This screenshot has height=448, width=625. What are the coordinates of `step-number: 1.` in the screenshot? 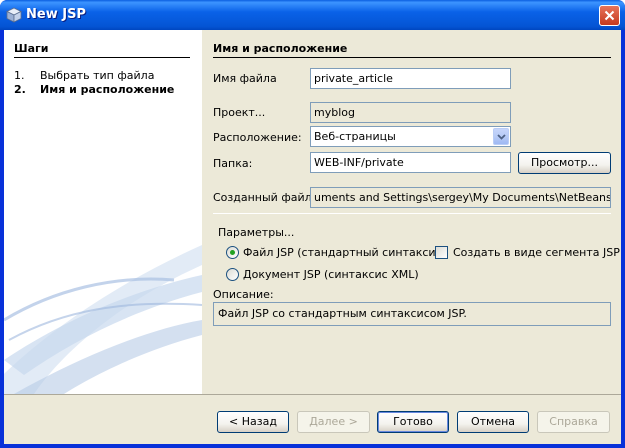 It's located at (19, 75).